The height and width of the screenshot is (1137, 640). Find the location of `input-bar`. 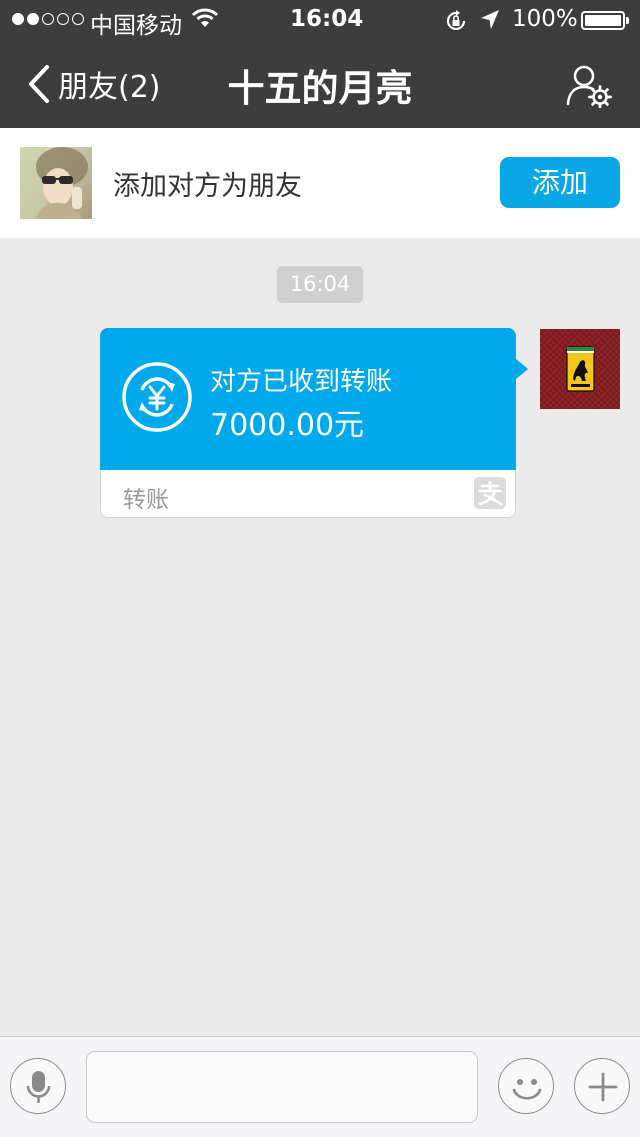

input-bar is located at coordinates (320, 1086).